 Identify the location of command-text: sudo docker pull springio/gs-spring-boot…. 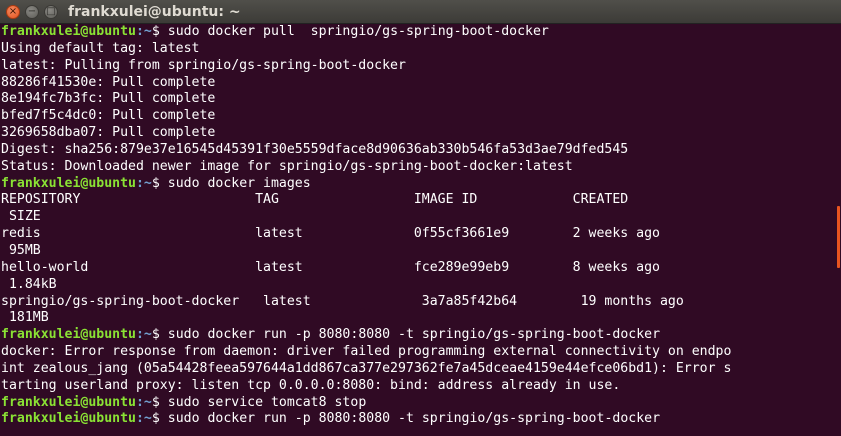
(358, 31).